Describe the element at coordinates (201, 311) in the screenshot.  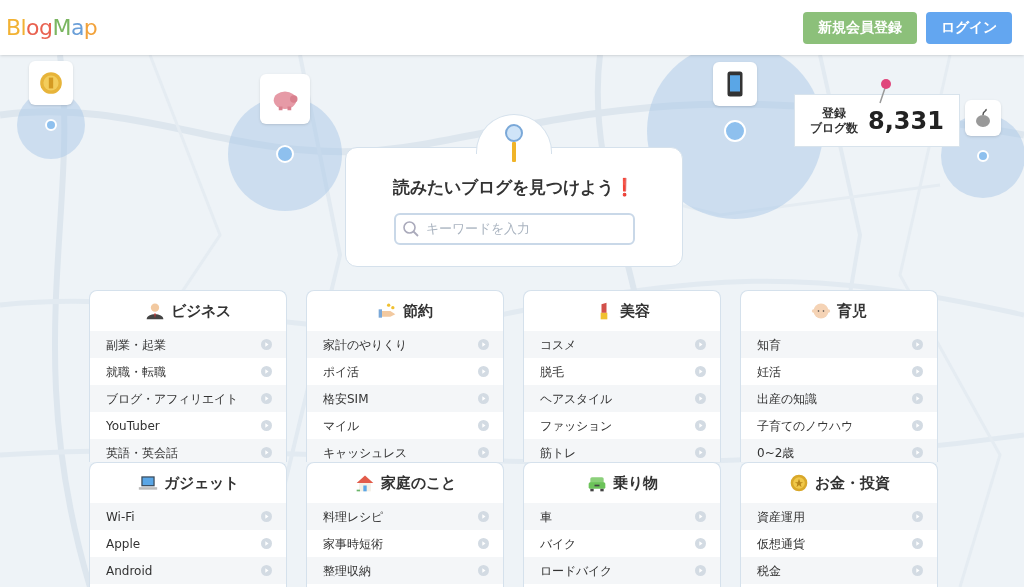
I see `category-title: ビジネス` at that location.